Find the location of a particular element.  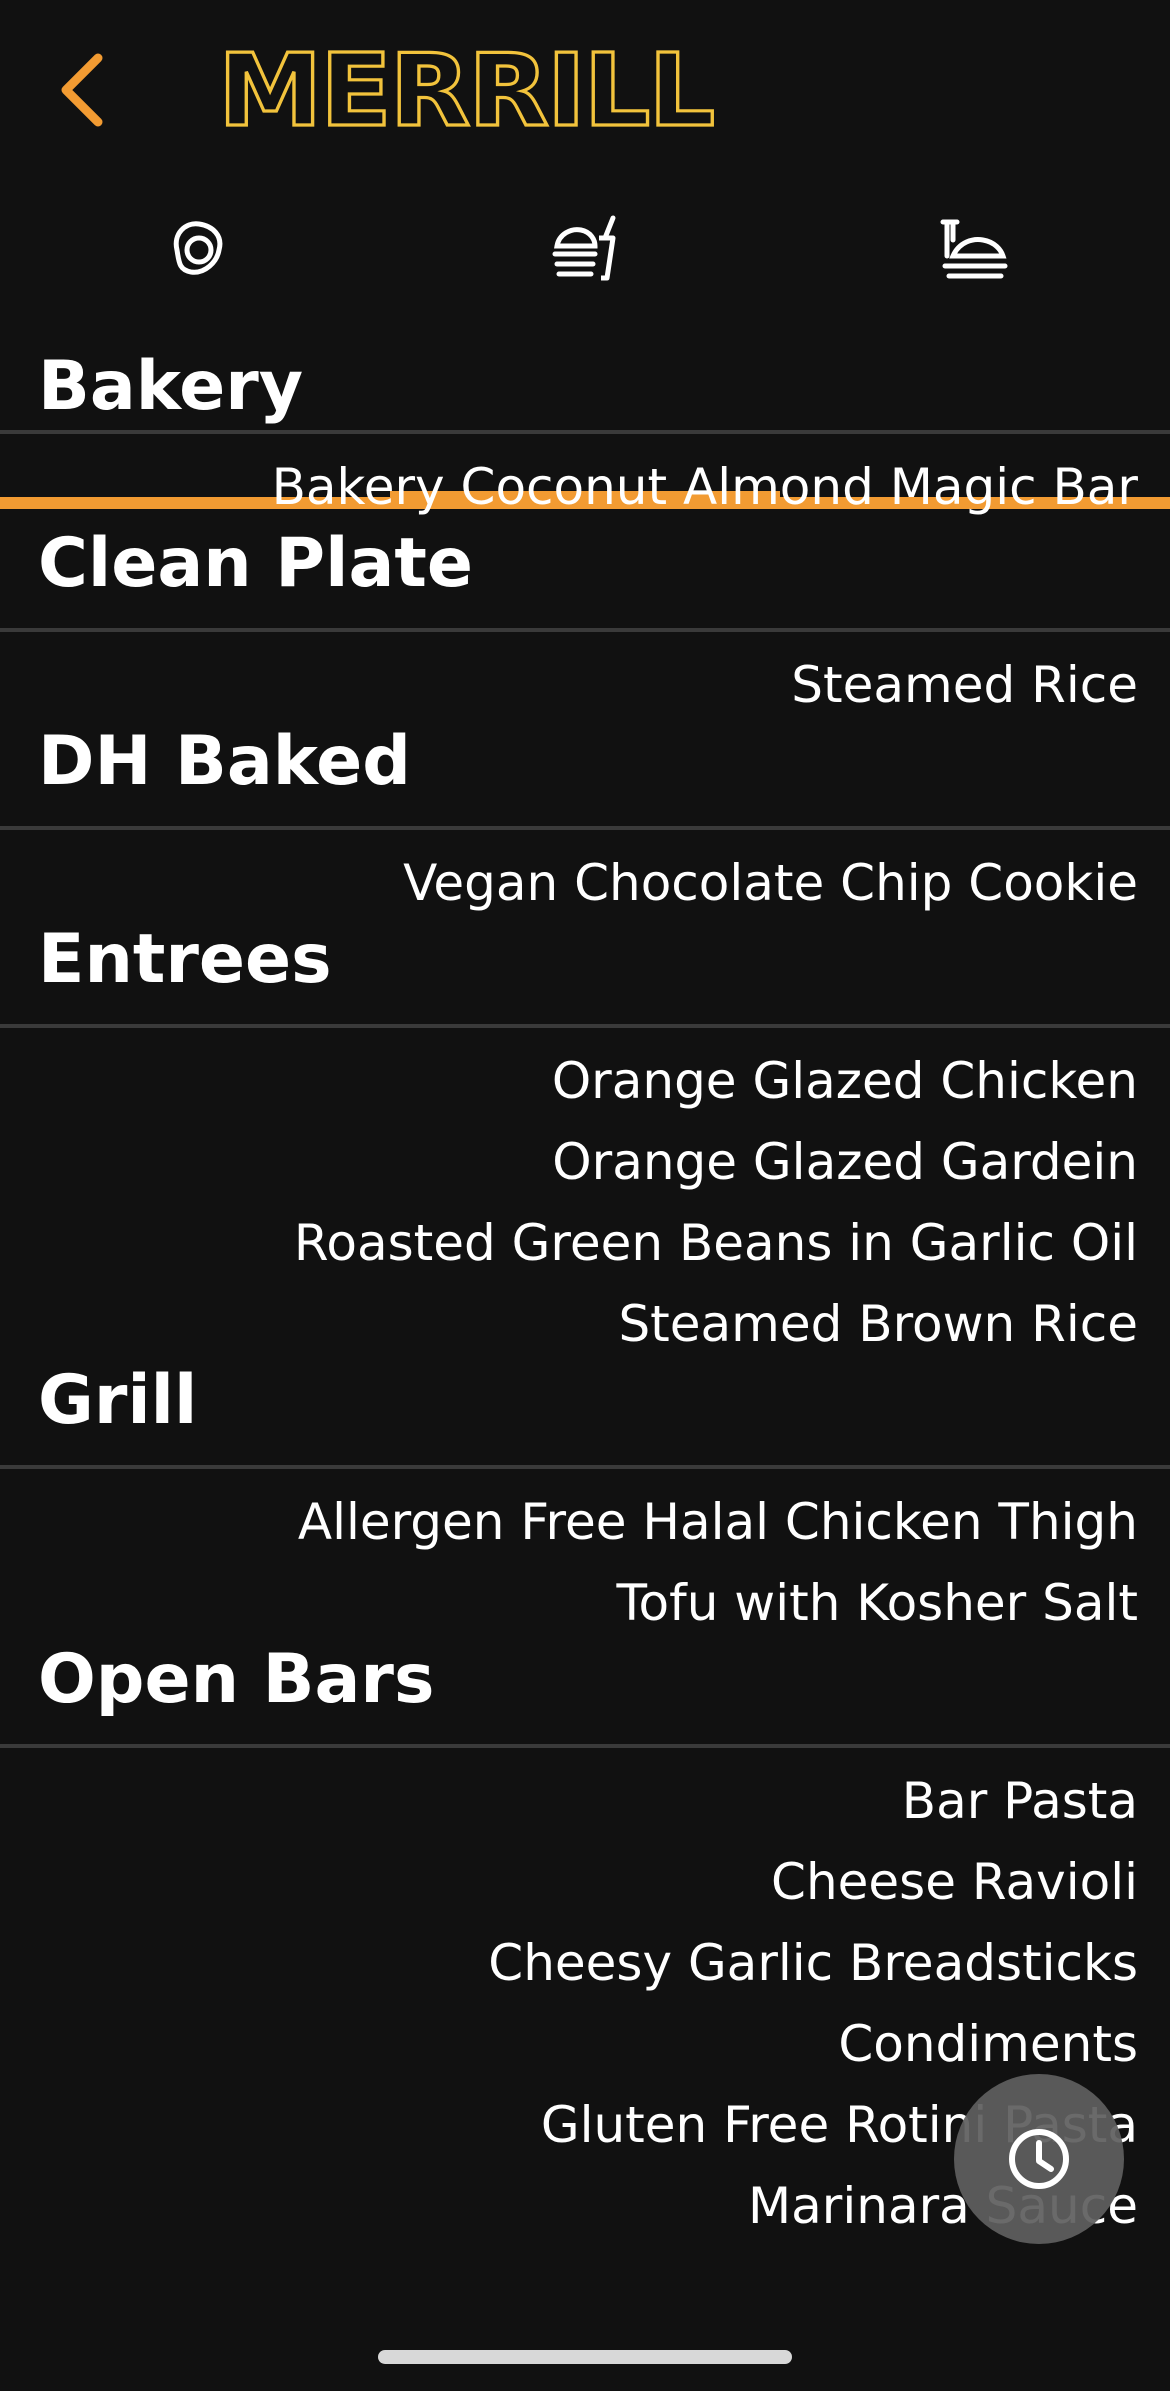

menu-section-entrees: Vegan Chocolate Chip Cookie Entrees is located at coordinates (585, 929).